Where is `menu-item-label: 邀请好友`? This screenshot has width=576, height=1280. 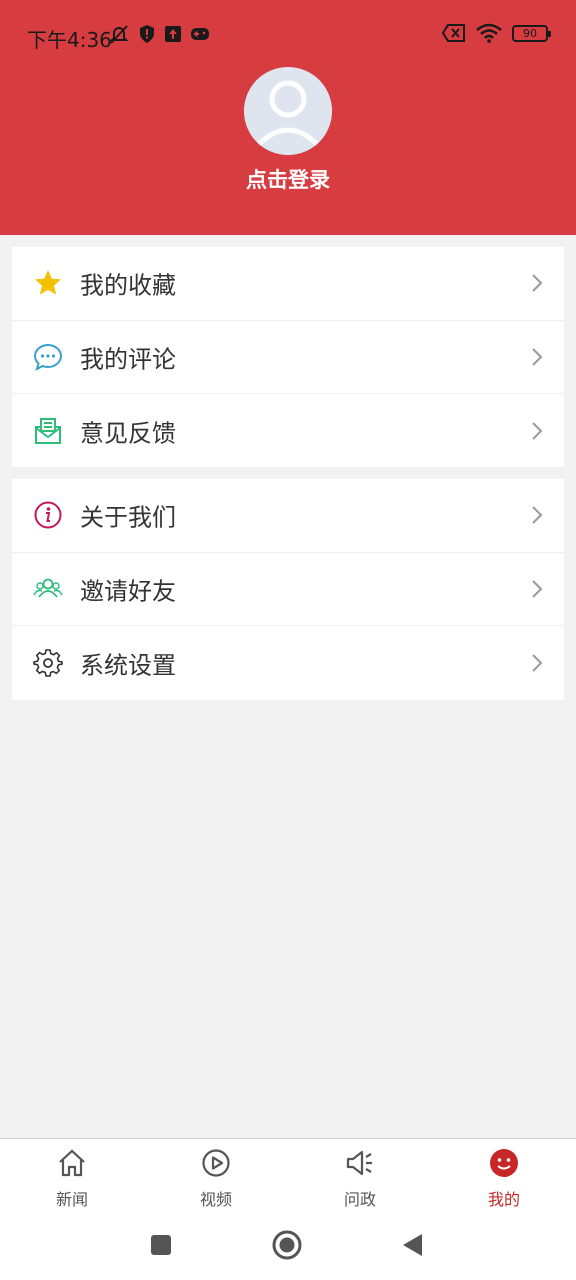 menu-item-label: 邀请好友 is located at coordinates (128, 591).